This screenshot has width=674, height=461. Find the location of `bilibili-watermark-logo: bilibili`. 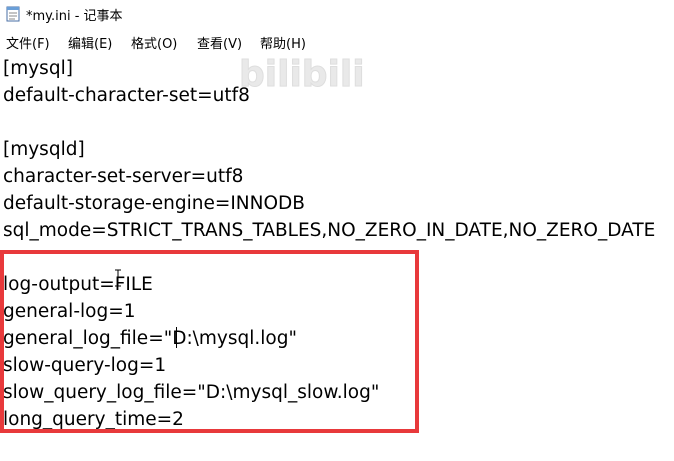

bilibili-watermark-logo: bilibili is located at coordinates (302, 74).